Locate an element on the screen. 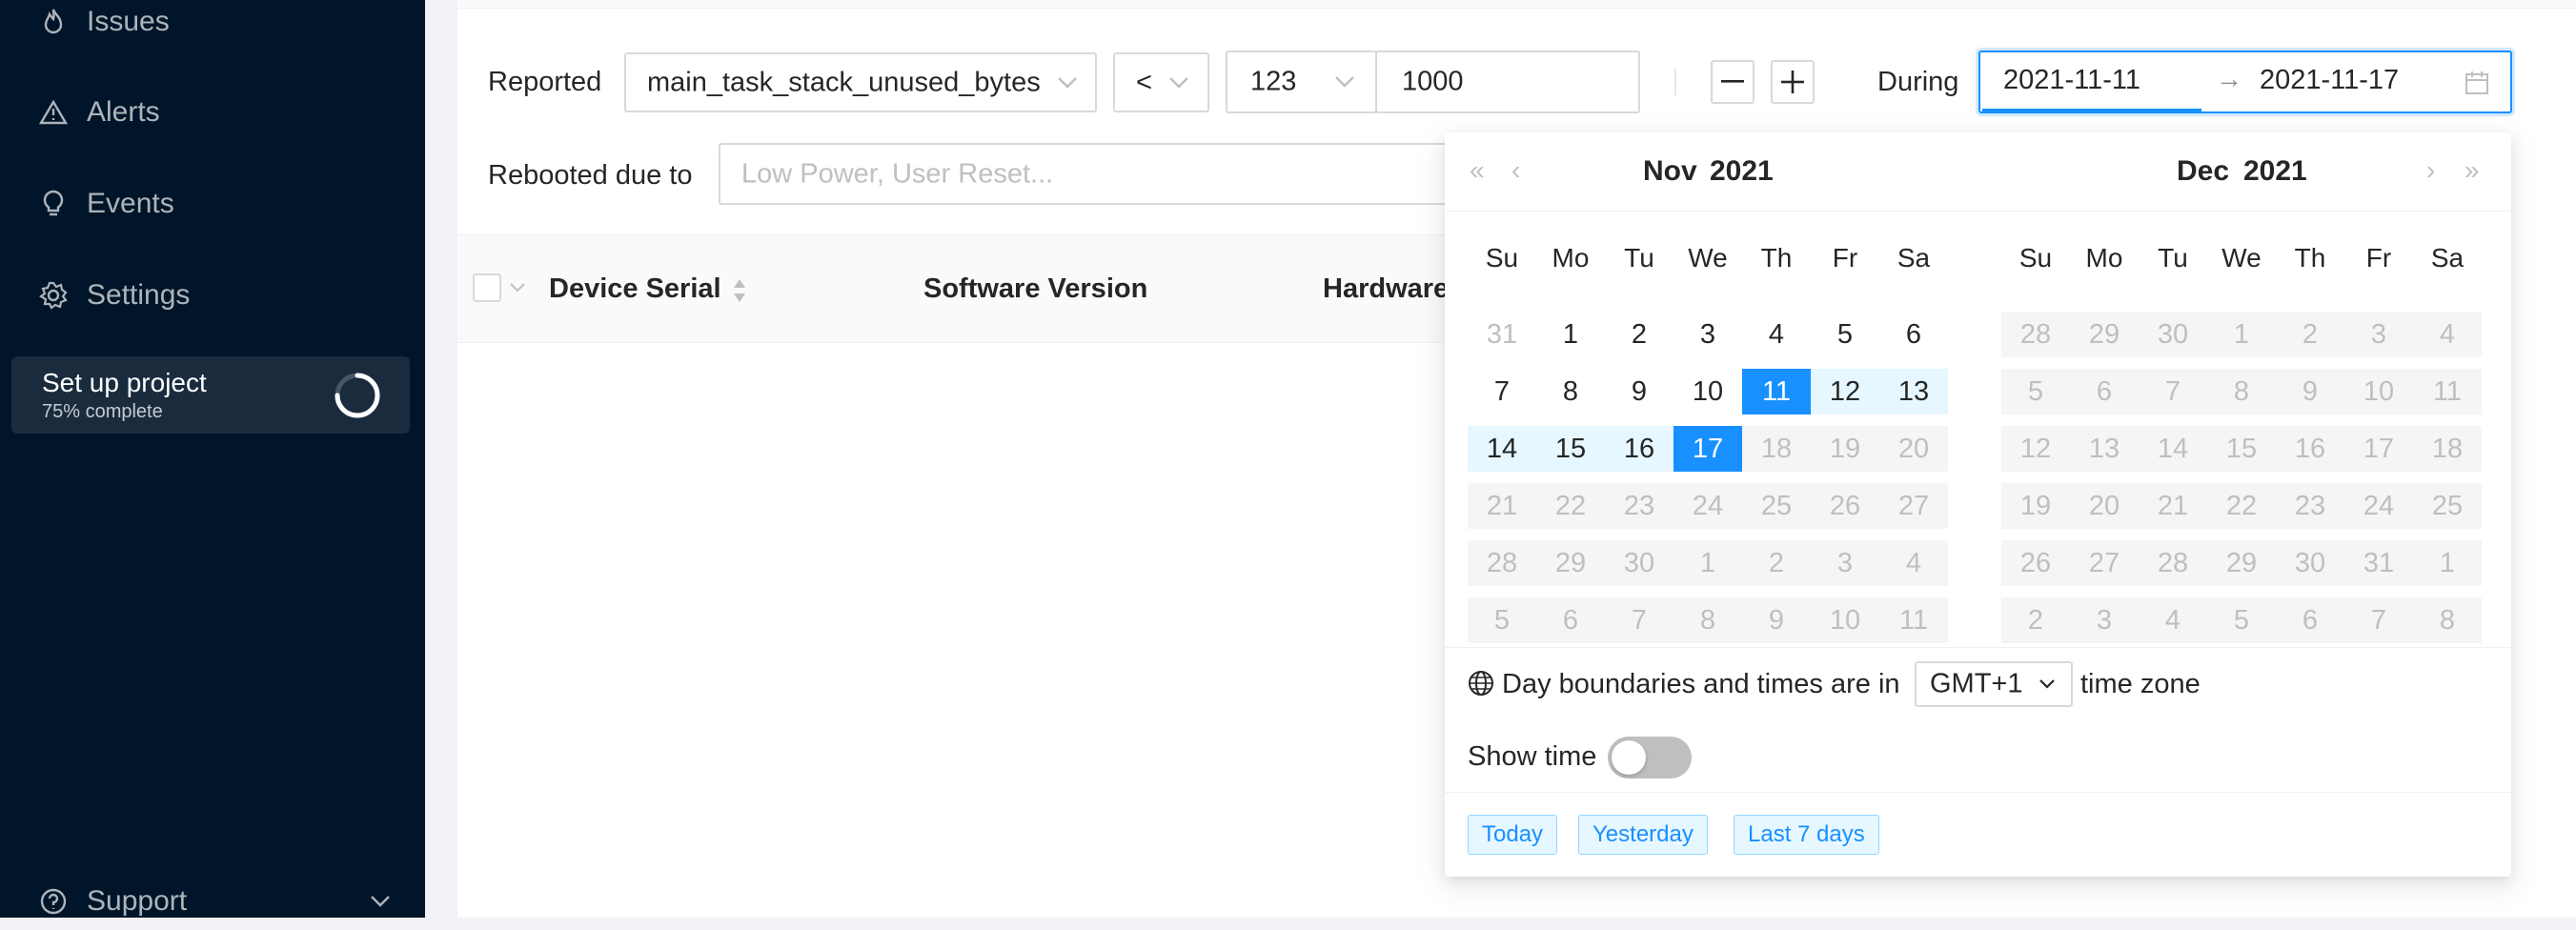 This screenshot has height=930, width=2576. operator-select: < is located at coordinates (1161, 82).